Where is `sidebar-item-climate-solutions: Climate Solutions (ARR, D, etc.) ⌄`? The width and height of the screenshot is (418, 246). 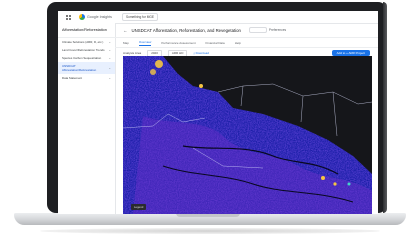 sidebar-item-climate-solutions: Climate Solutions (ARR, D, etc.) ⌄ is located at coordinates (86, 42).